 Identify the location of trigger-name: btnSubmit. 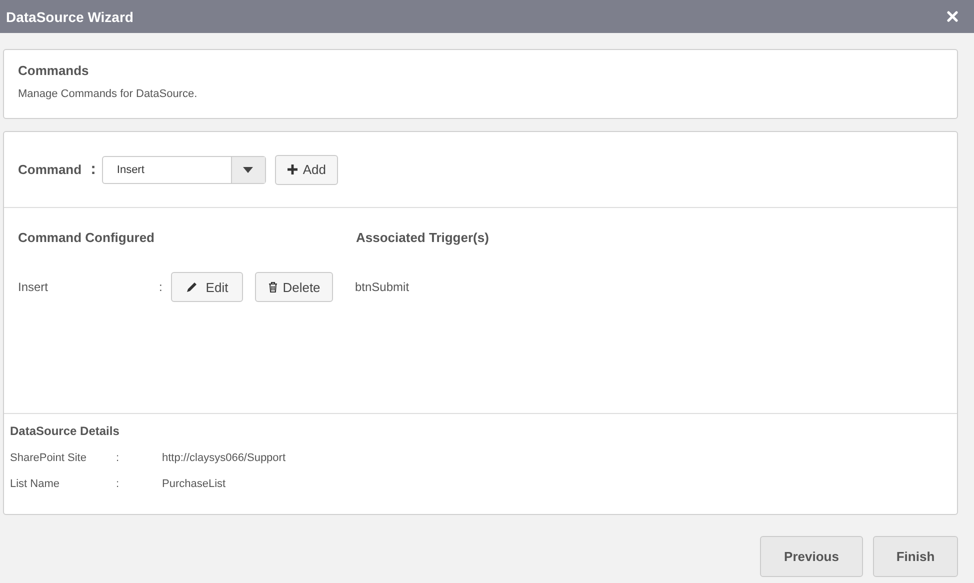
(382, 287).